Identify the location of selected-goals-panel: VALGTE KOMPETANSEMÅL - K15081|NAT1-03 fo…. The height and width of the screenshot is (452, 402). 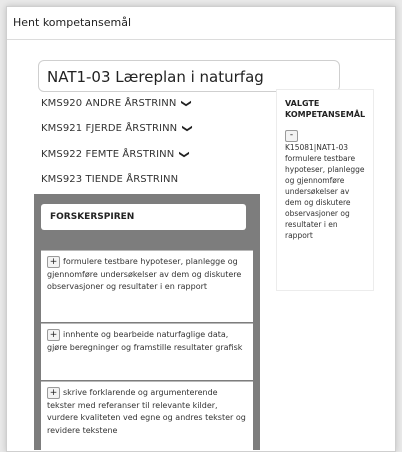
(325, 190).